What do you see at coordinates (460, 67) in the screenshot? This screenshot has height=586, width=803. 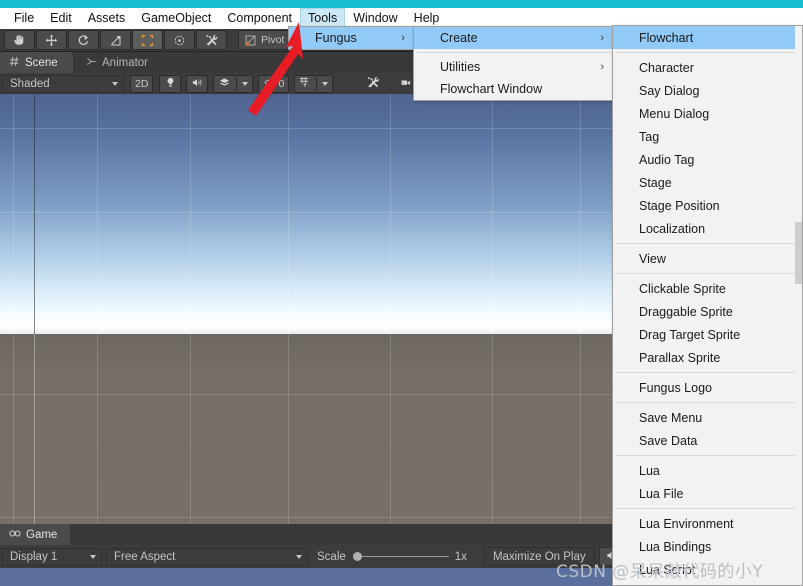 I see `menu-item-utilities-label: Utilities` at bounding box center [460, 67].